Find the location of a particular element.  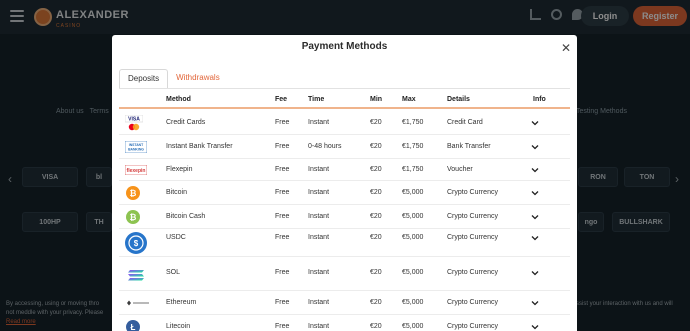

usdc-icon: $ is located at coordinates (136, 243).